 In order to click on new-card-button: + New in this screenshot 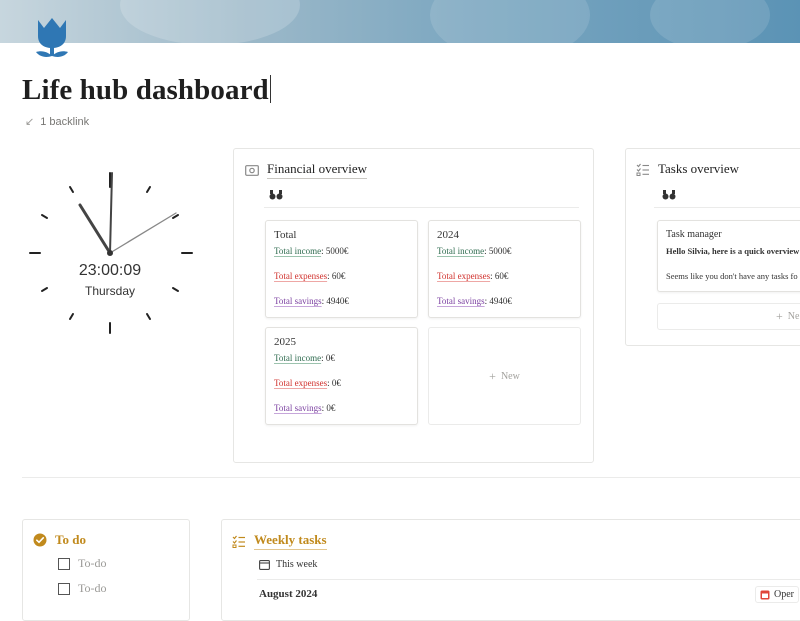, I will do `click(504, 376)`.